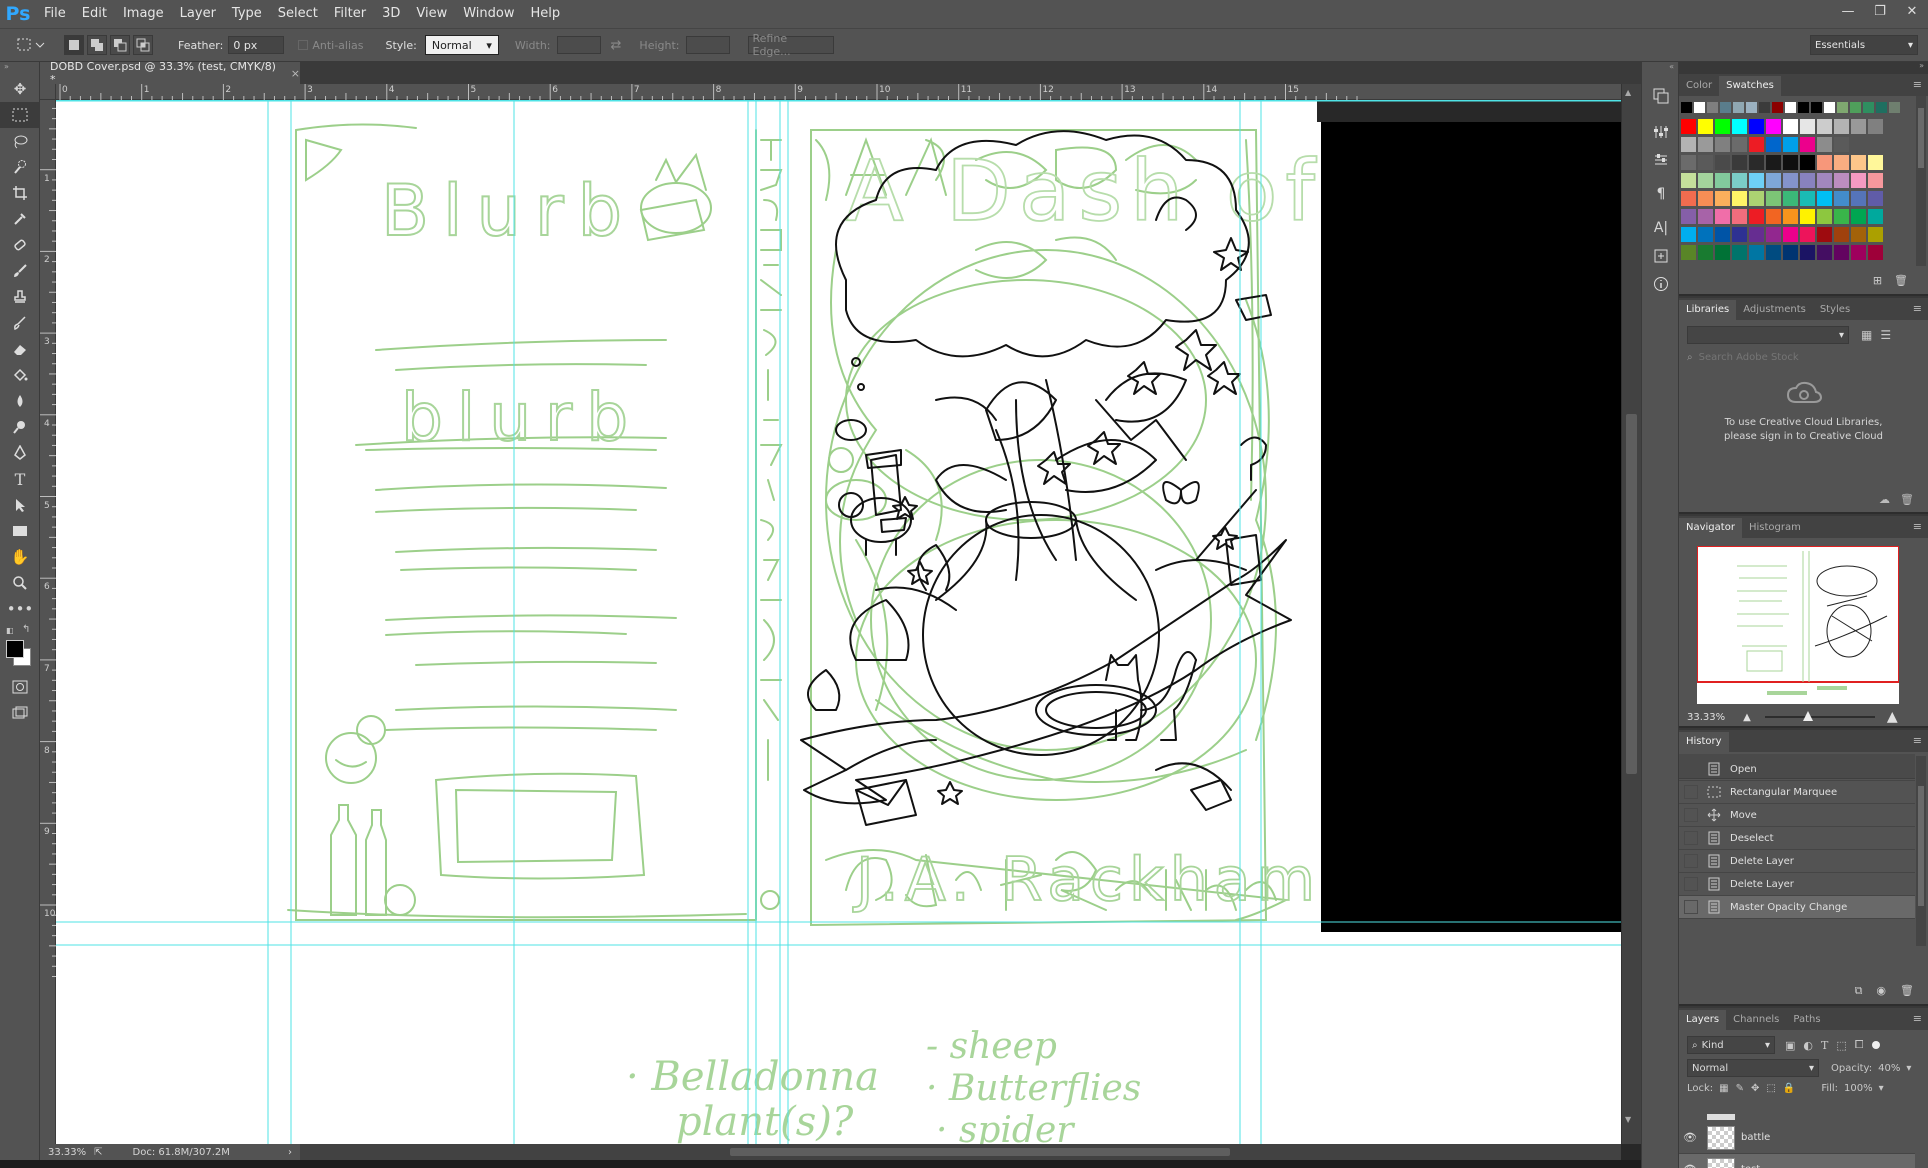 The height and width of the screenshot is (1168, 1928). Describe the element at coordinates (94, 14) in the screenshot. I see `menu-edit: Edit` at that location.